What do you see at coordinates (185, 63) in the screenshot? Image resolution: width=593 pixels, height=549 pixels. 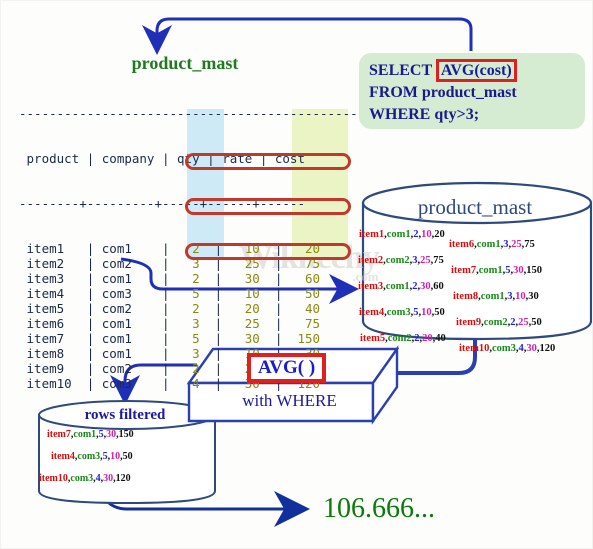 I see `table-title: product_mast` at bounding box center [185, 63].